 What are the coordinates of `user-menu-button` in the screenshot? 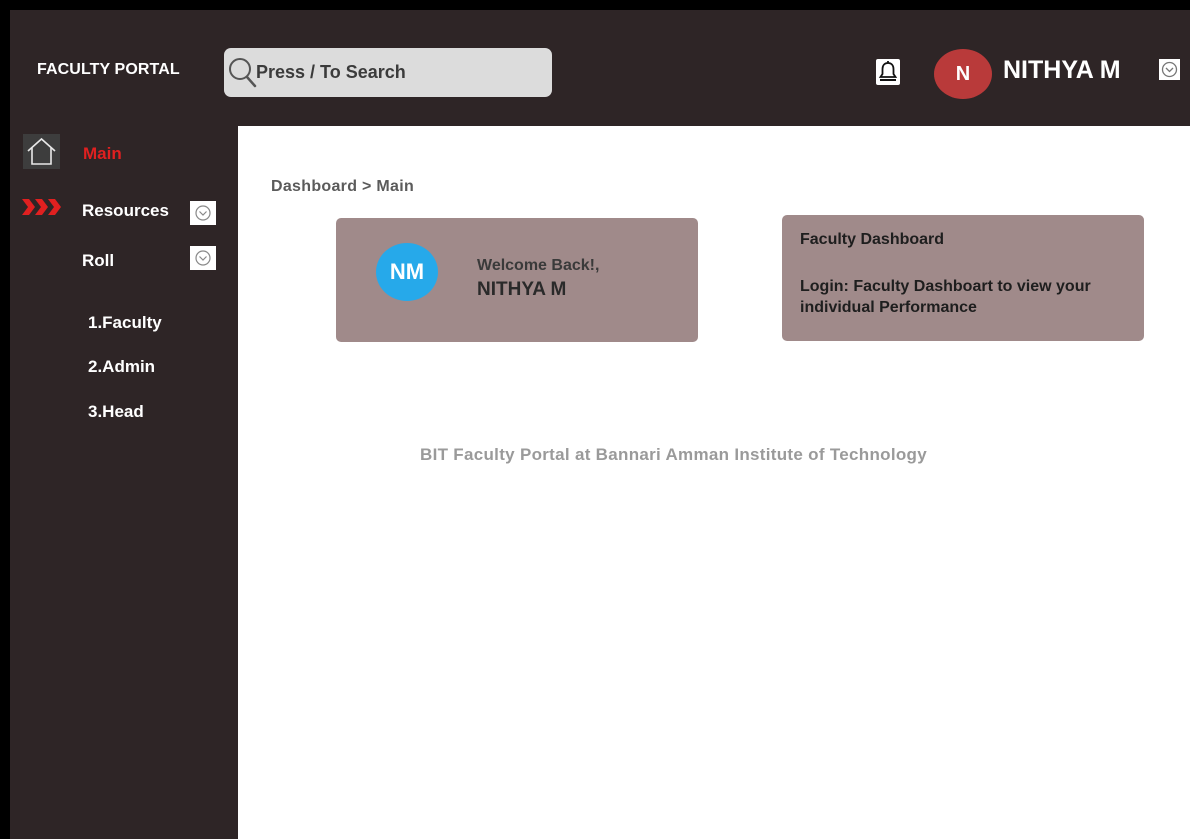 It's located at (1169, 69).